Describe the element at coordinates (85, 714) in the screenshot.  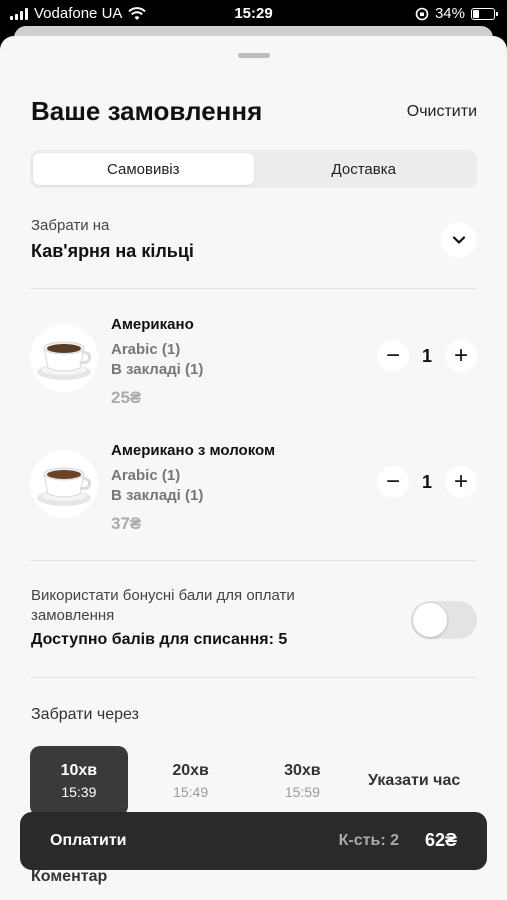
I see `pickup-time-label: Забрати через` at that location.